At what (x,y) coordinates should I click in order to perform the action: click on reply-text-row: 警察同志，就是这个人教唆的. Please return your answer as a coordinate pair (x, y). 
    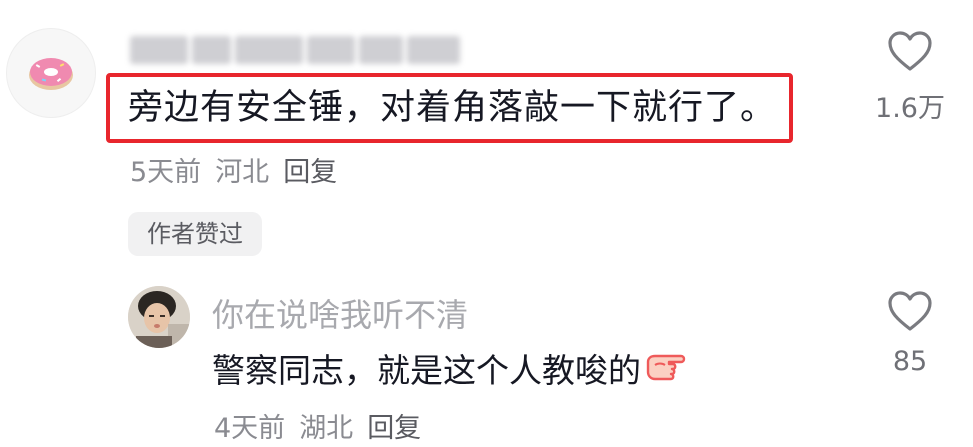
    Looking at the image, I should click on (449, 368).